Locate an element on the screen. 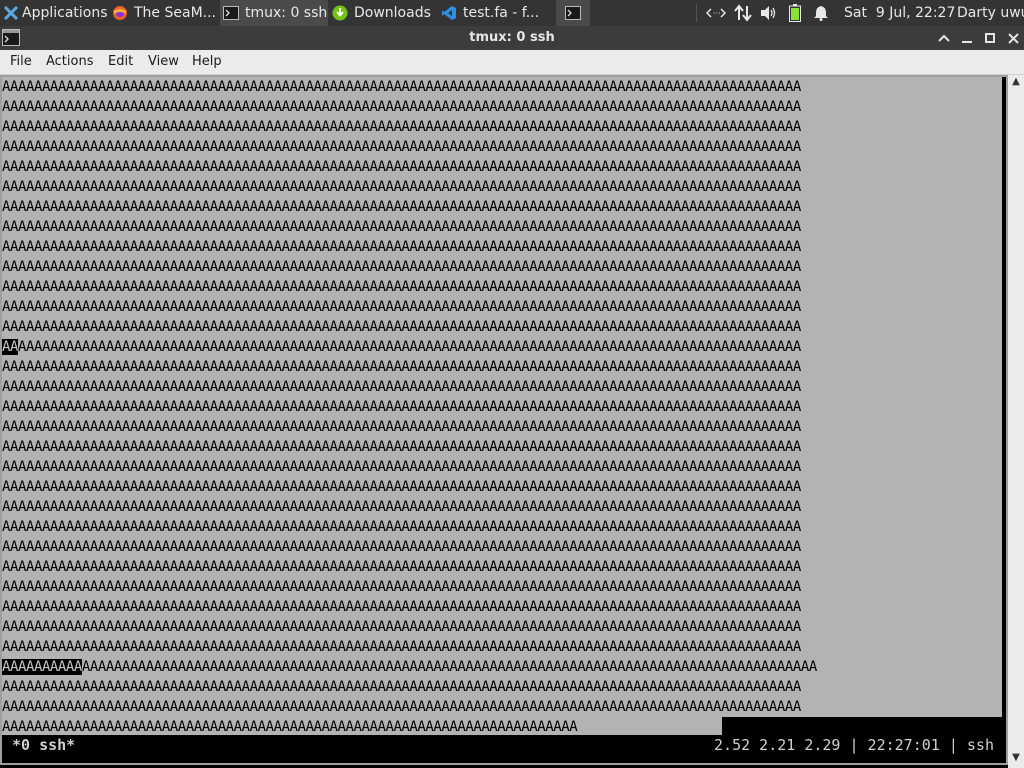  window-titlebar: tmux: 0 ssh is located at coordinates (512, 38).